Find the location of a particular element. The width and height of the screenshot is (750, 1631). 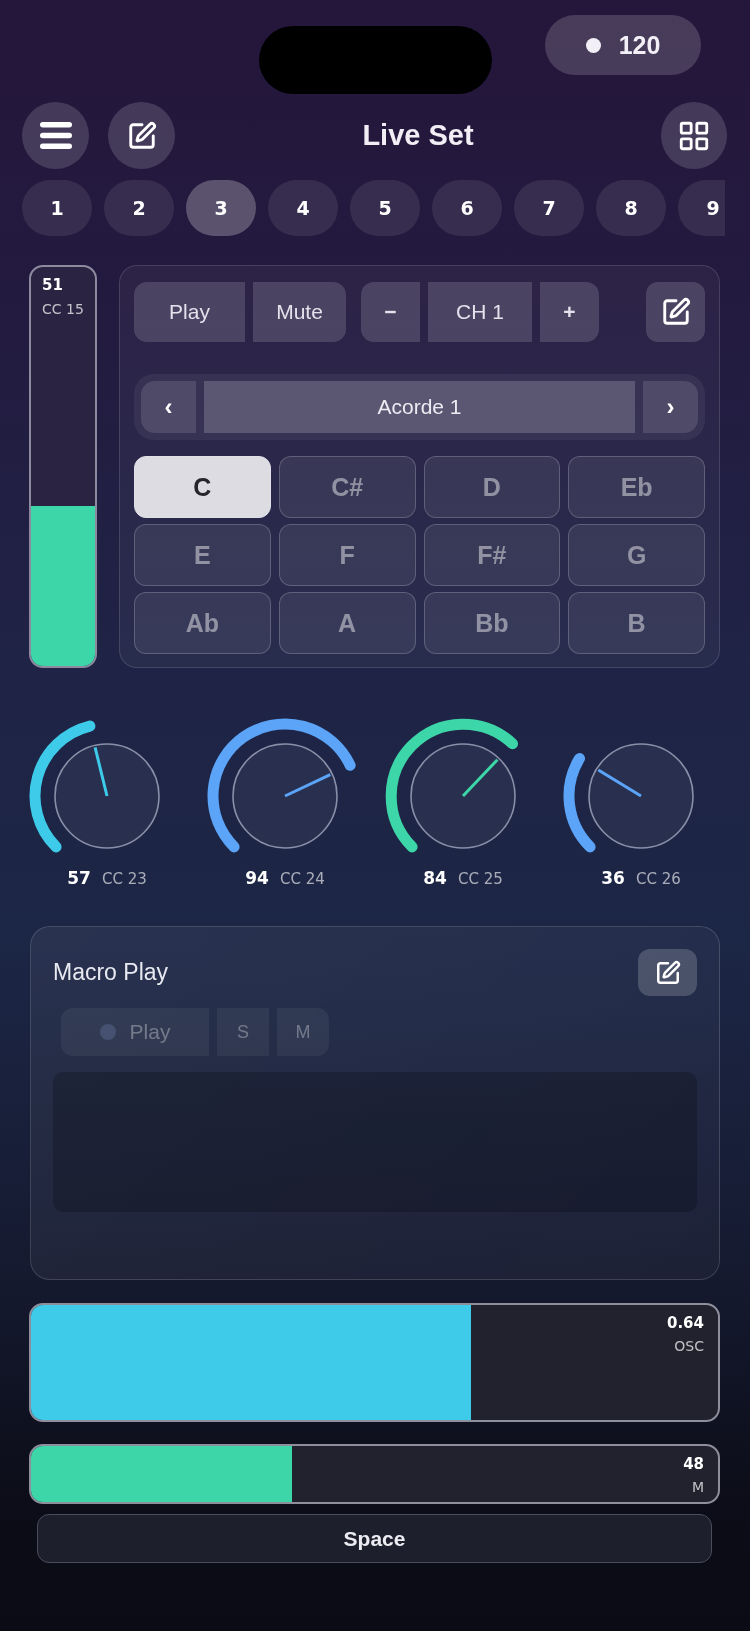

scene-tab: 2 is located at coordinates (139, 208).